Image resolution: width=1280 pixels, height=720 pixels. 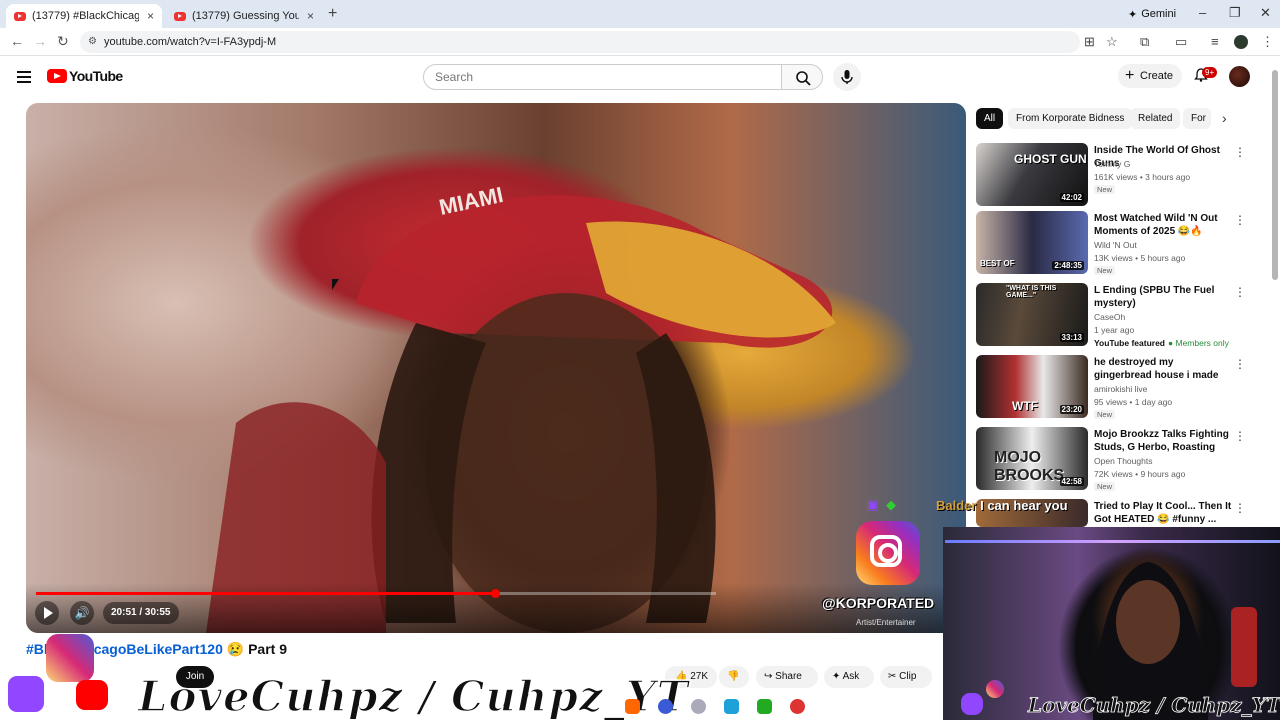 I want to click on restore-icon: ❐, so click(x=1235, y=13).